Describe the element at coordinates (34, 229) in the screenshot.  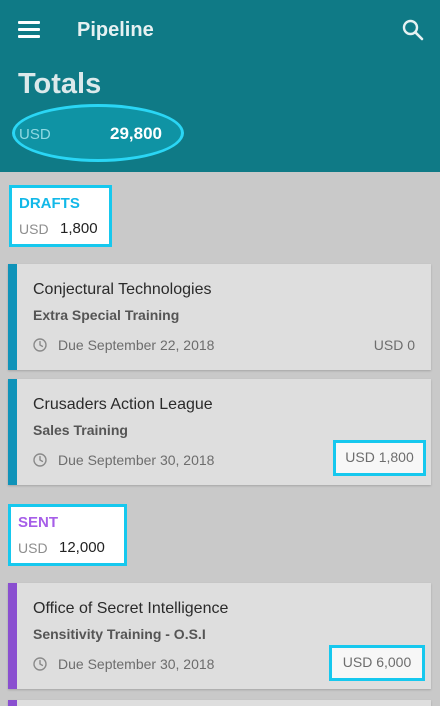
I see `drafts-currency: USD` at that location.